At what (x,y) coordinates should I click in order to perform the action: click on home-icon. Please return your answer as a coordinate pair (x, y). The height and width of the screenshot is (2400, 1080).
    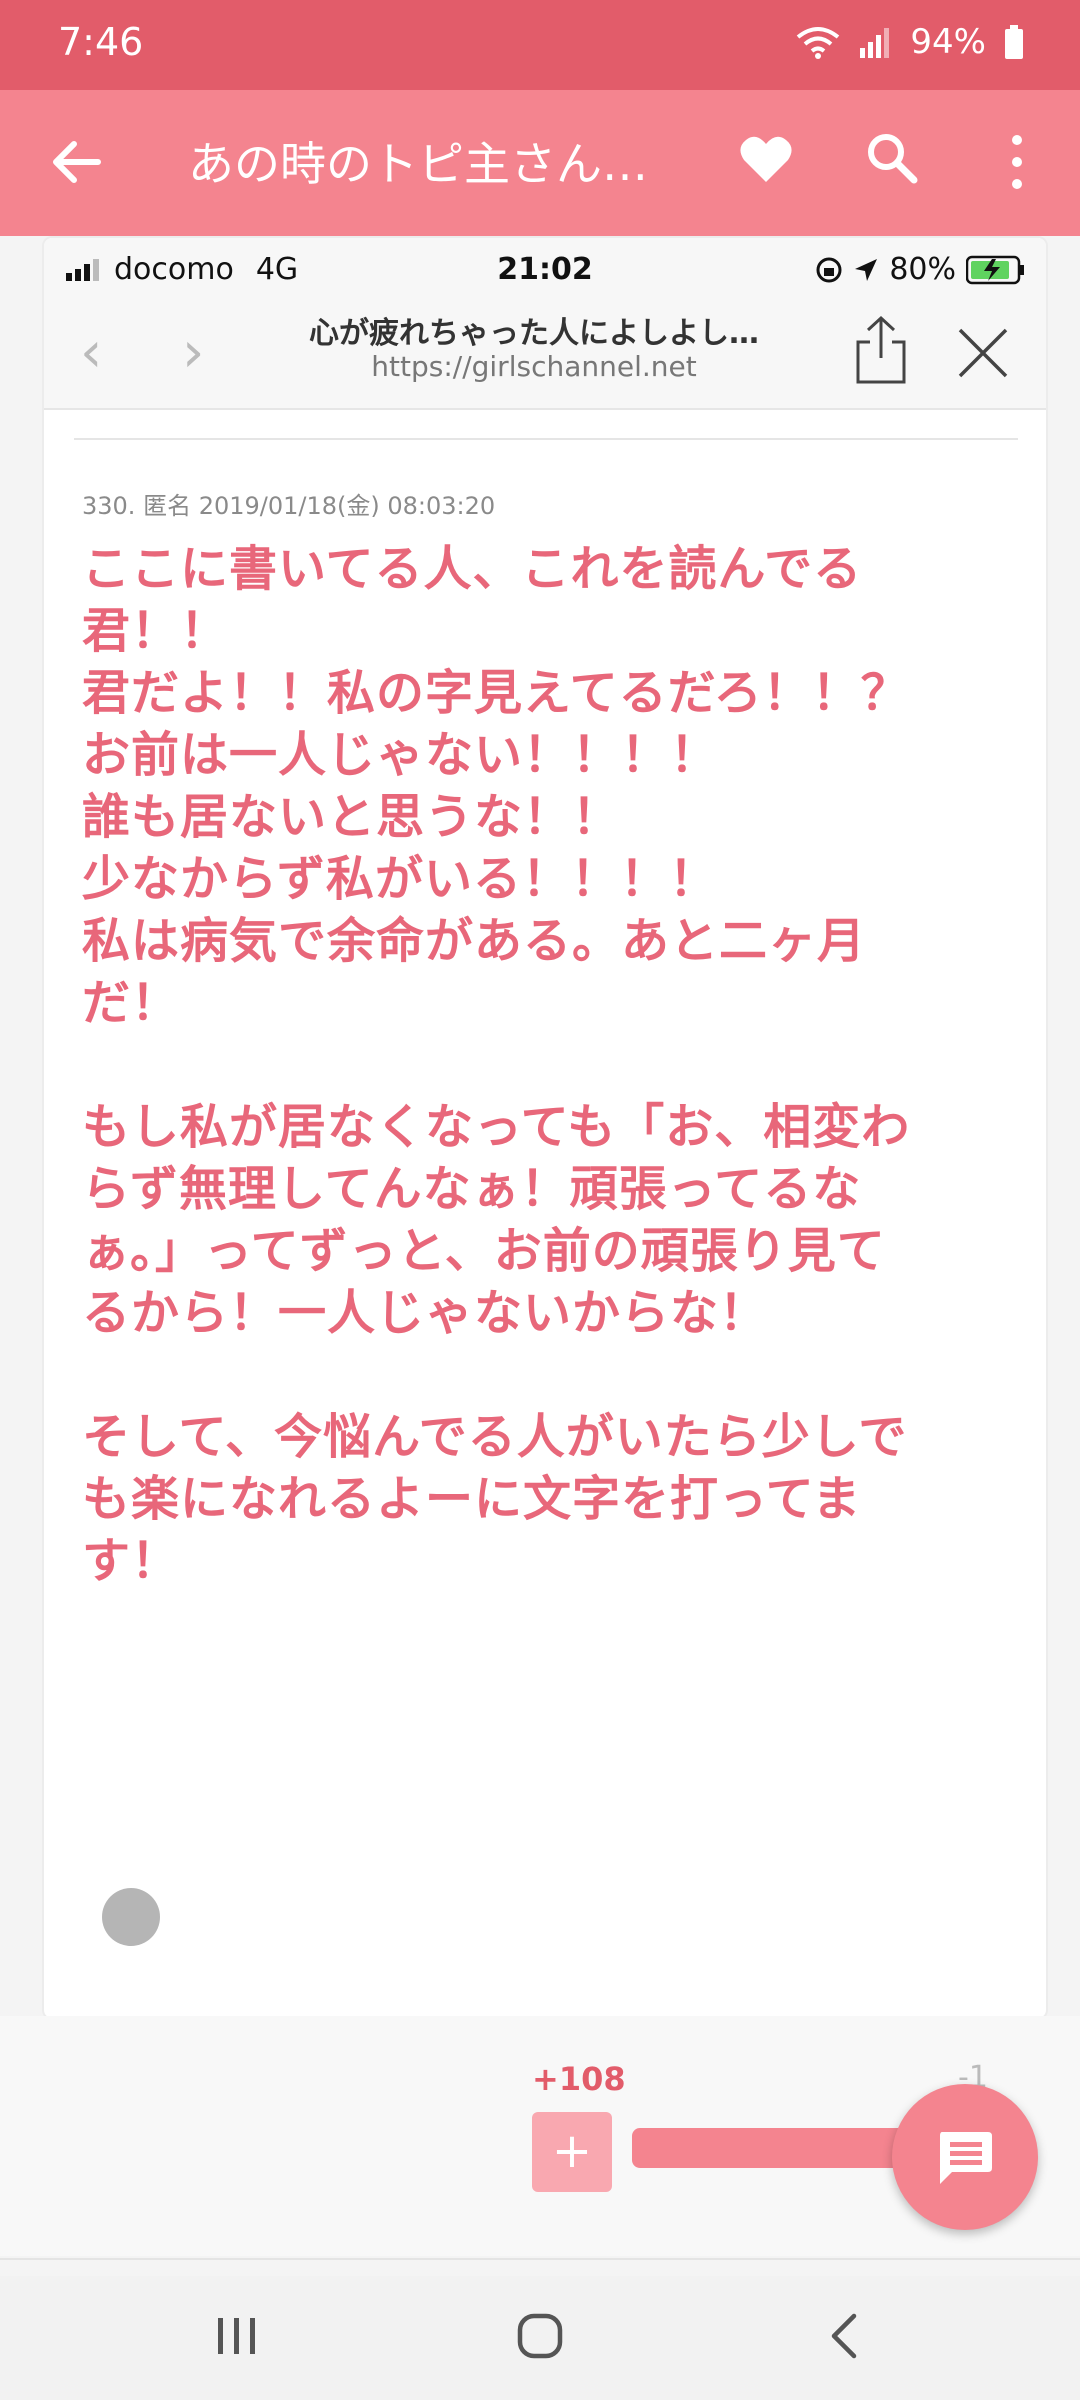
    Looking at the image, I should click on (540, 2336).